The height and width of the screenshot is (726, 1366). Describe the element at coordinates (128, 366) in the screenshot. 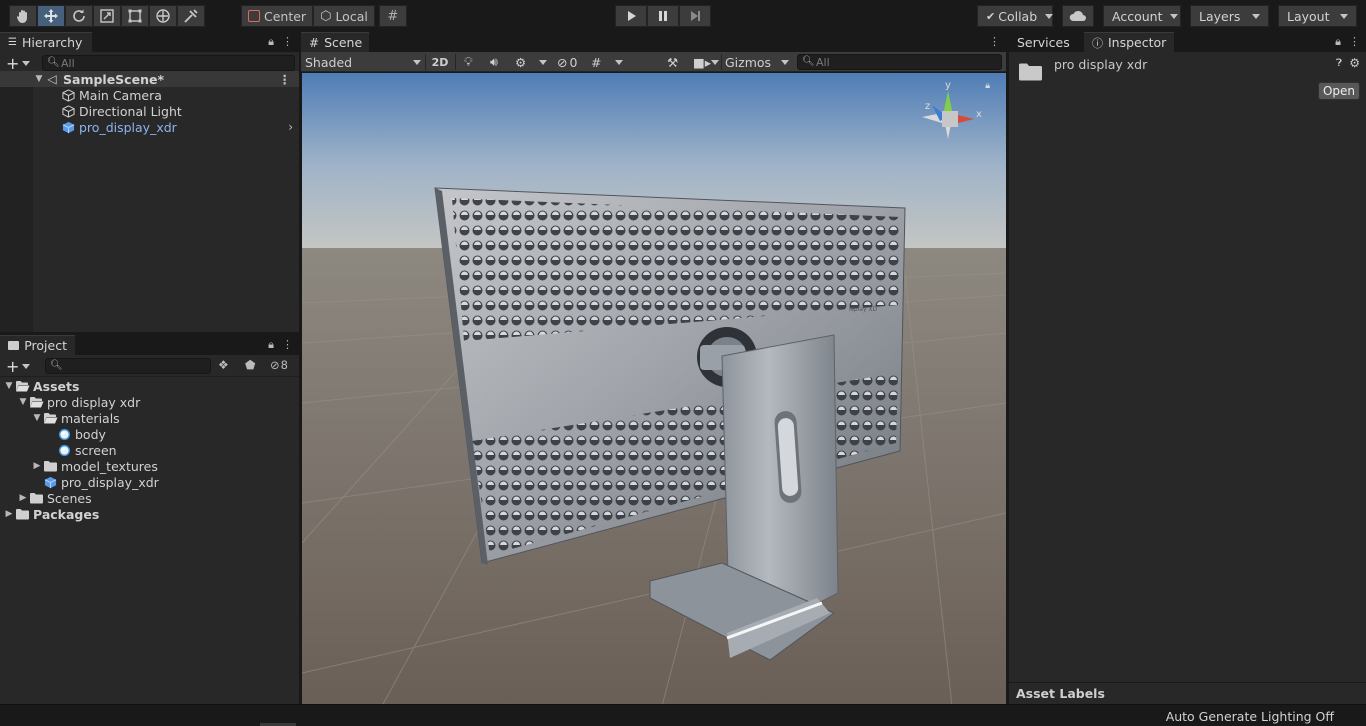

I see `project-search-input: 🔍︎` at that location.